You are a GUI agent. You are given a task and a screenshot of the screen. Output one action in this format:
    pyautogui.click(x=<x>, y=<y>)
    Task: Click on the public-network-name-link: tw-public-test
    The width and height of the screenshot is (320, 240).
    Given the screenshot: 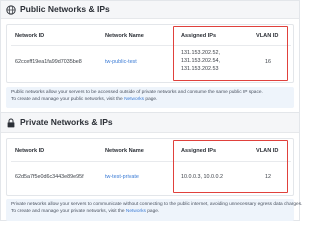 What is the action you would take?
    pyautogui.click(x=121, y=62)
    